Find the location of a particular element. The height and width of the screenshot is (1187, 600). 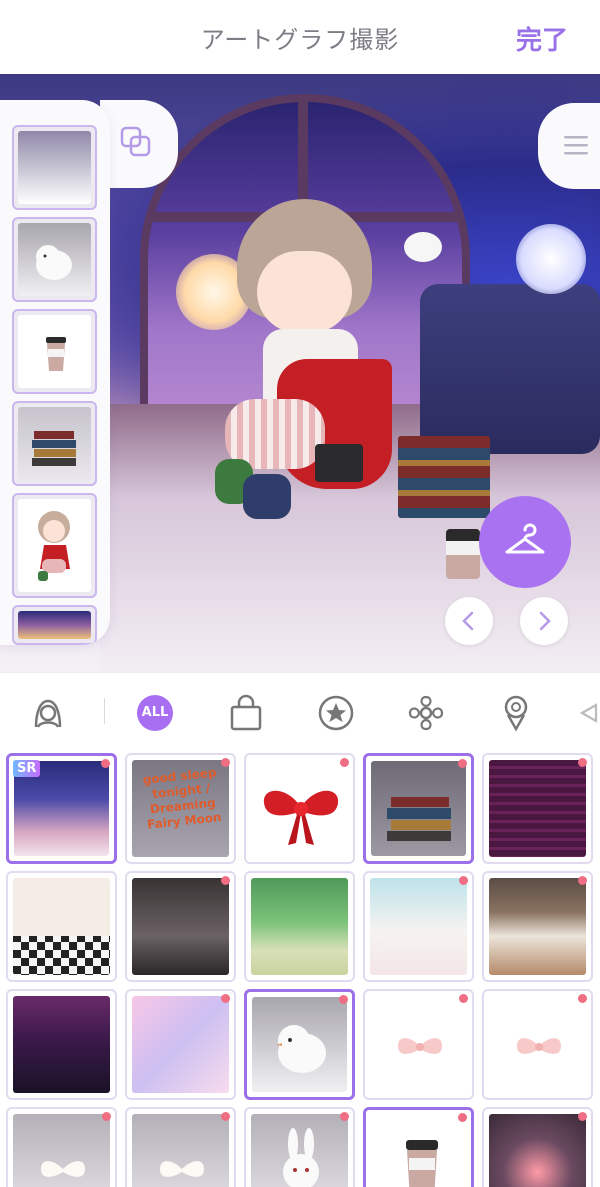

glow-lamp is located at coordinates (551, 259).